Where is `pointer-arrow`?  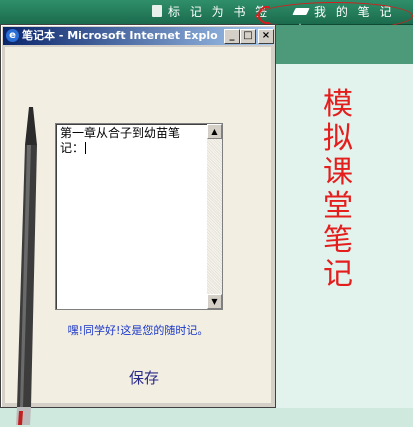
pointer-arrow is located at coordinates (264, 15).